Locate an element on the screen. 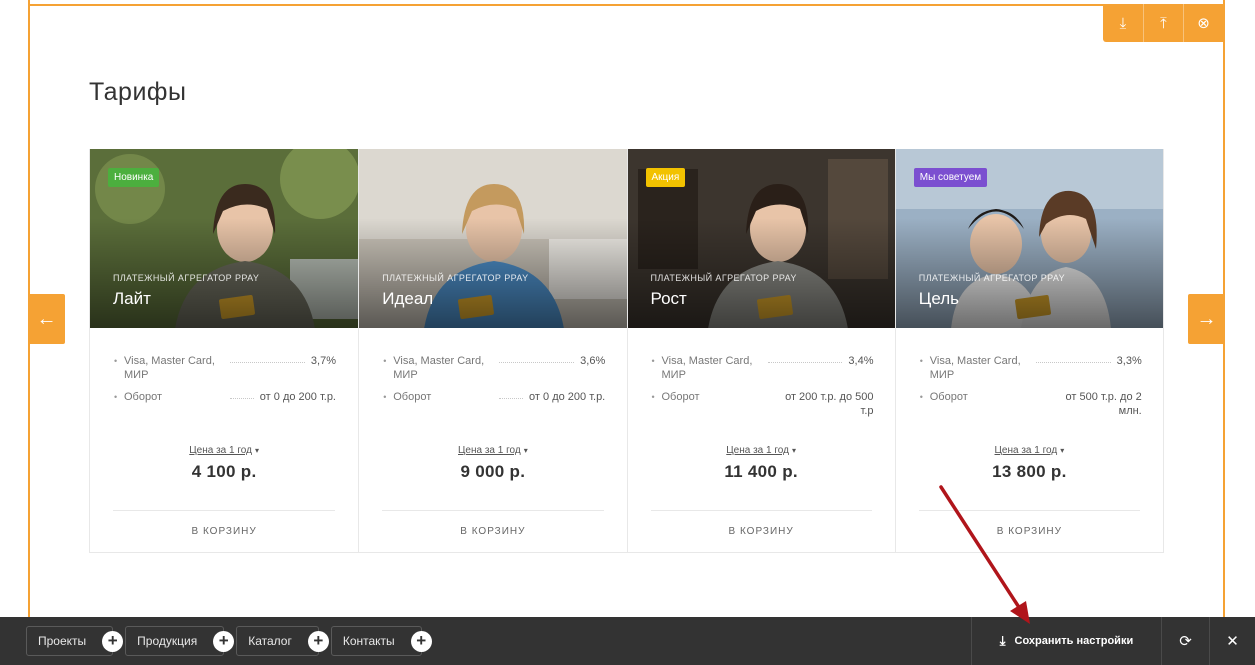 The width and height of the screenshot is (1255, 665). admin-menu-item: Контакты + is located at coordinates (381, 641).